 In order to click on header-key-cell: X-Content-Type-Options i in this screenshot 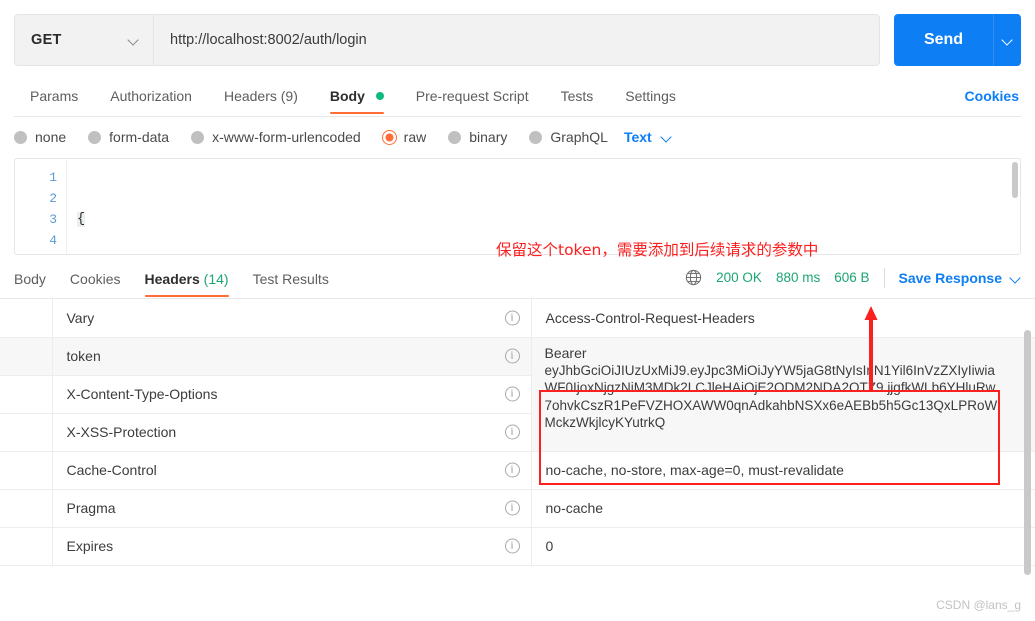, I will do `click(292, 394)`.